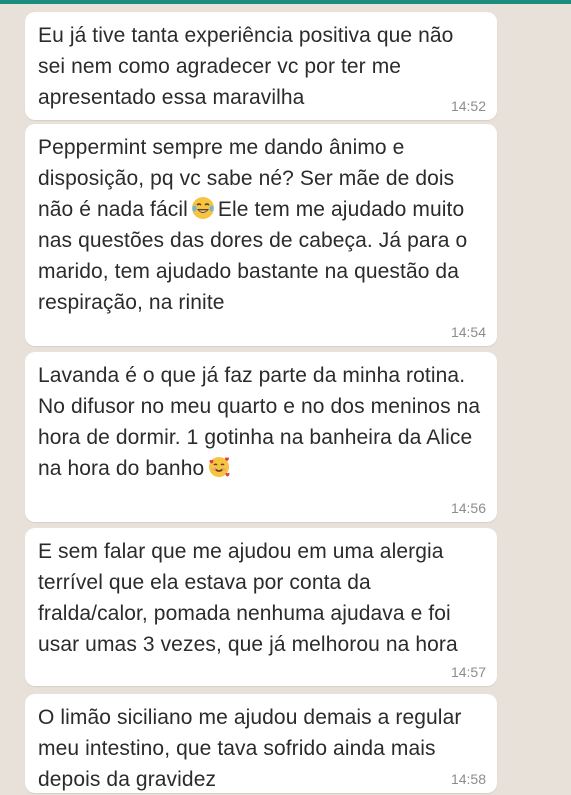 The width and height of the screenshot is (571, 795). What do you see at coordinates (468, 106) in the screenshot?
I see `message-timestamp: 14:52` at bounding box center [468, 106].